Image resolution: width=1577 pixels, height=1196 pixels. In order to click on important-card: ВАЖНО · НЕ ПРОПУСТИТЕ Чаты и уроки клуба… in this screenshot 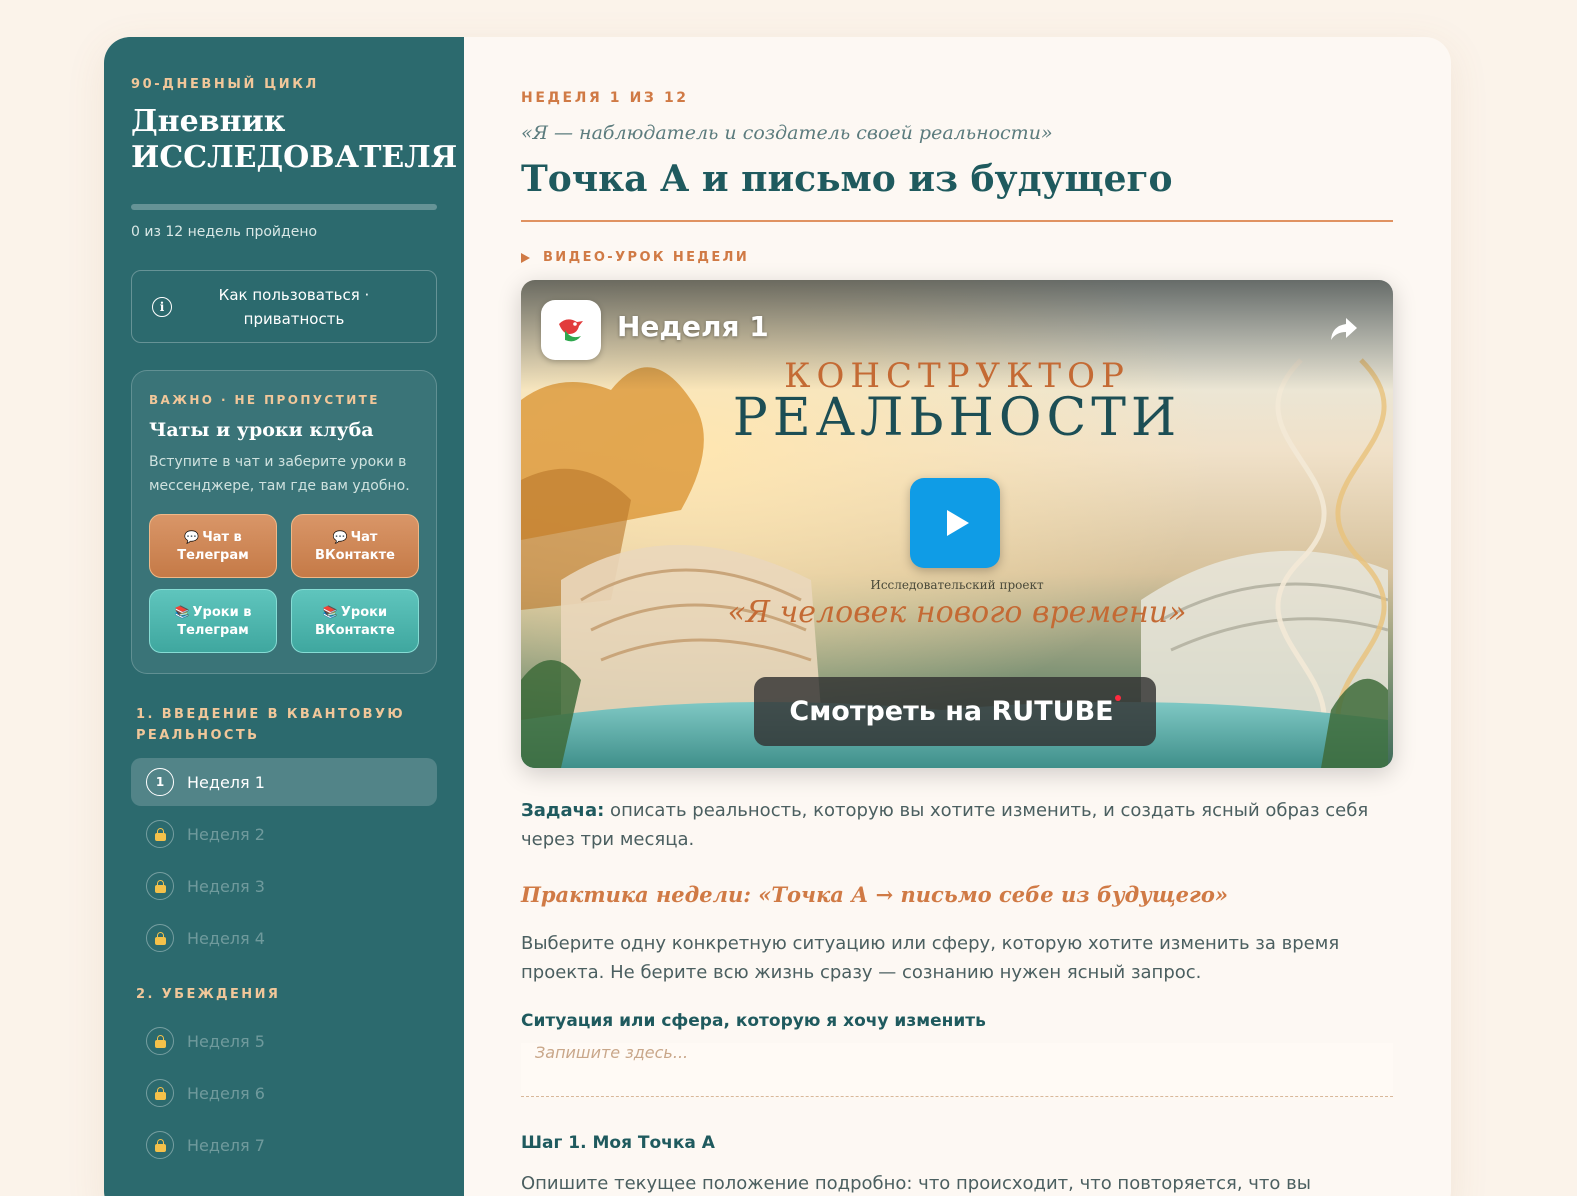, I will do `click(284, 522)`.